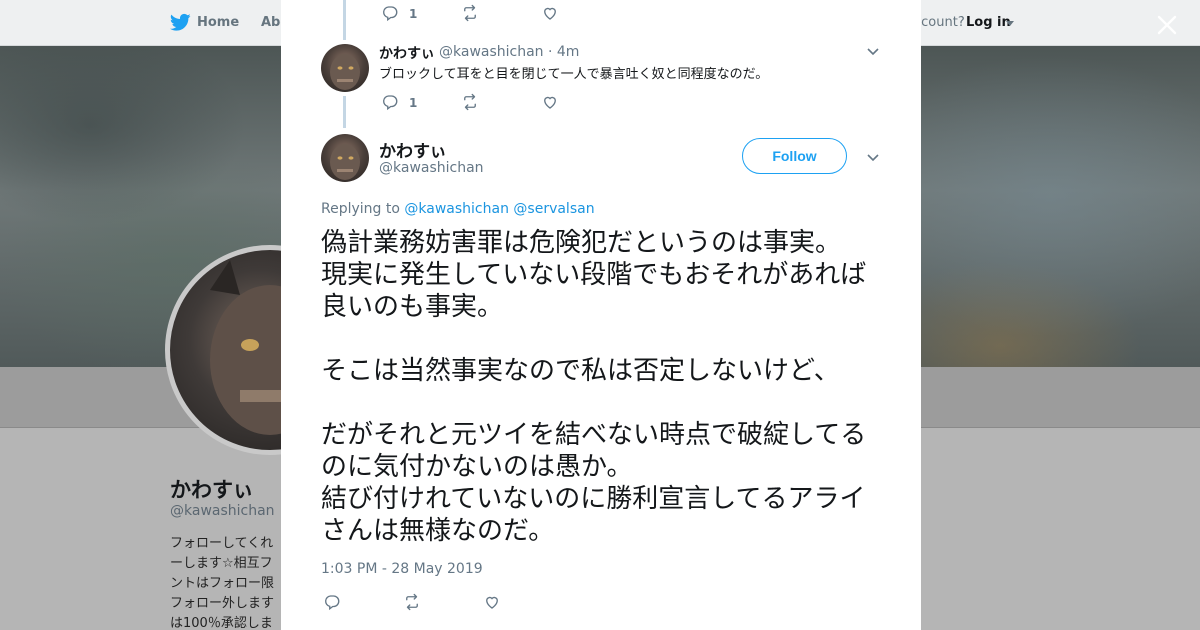  I want to click on caret-down-icon, so click(1010, 23).